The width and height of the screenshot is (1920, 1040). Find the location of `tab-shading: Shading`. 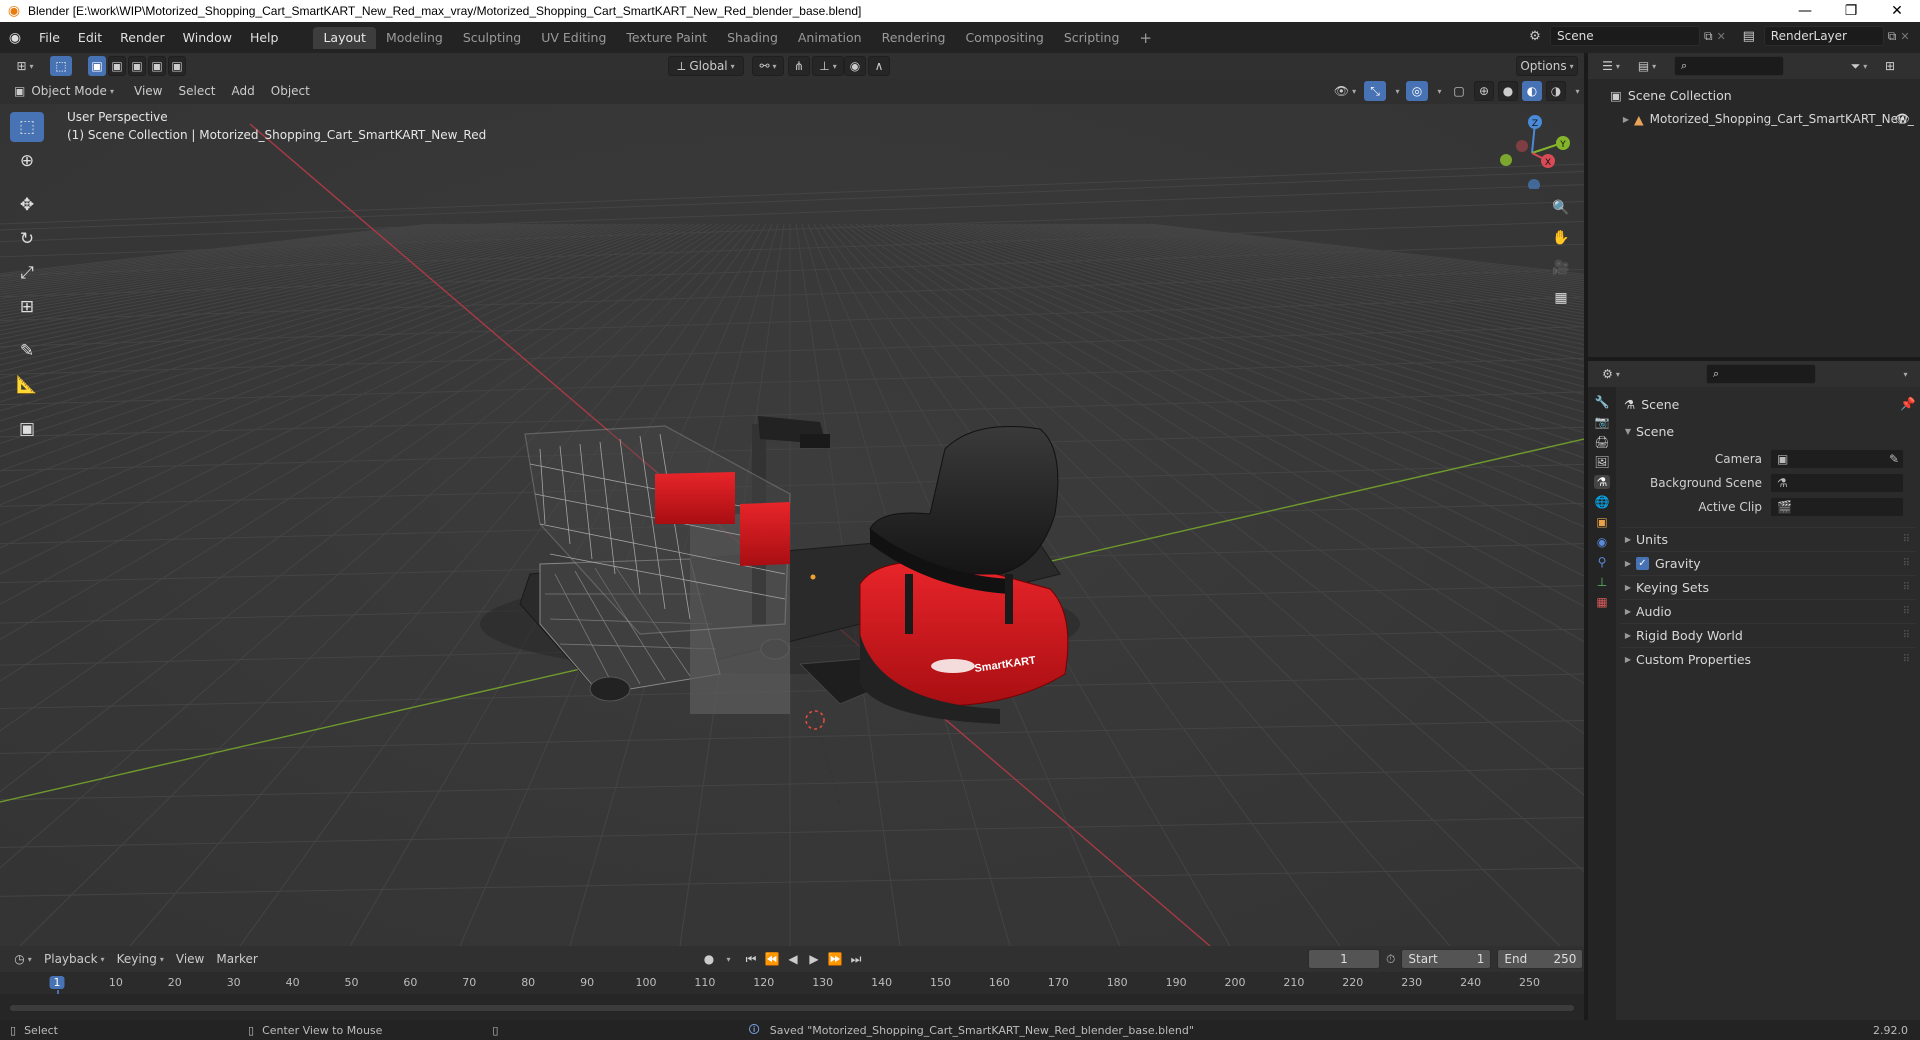

tab-shading: Shading is located at coordinates (752, 38).